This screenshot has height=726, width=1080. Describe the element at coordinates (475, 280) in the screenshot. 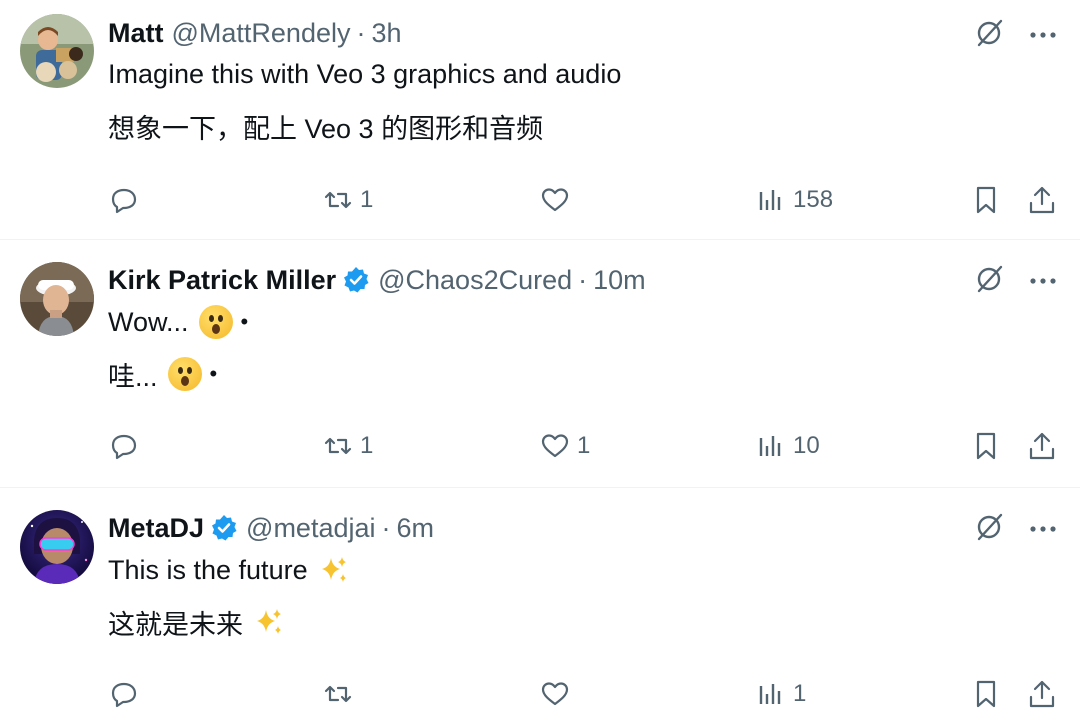

I see `user-handle: @Chaos2Cured` at that location.